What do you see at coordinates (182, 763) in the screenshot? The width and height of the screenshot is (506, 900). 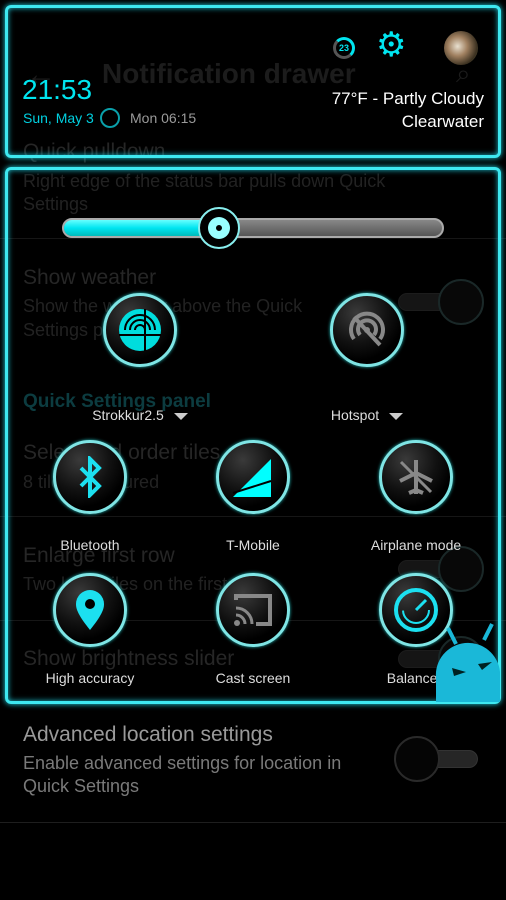 I see `setting-subtitle: Enable advanced settings for location in` at bounding box center [182, 763].